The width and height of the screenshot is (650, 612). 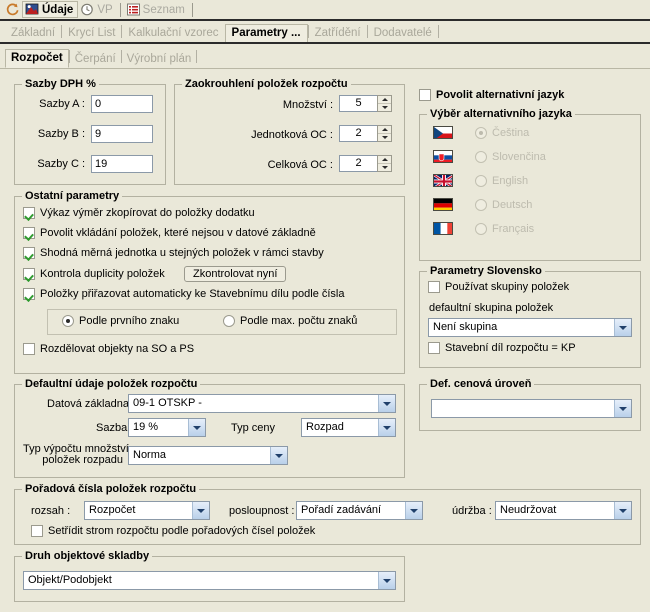 I want to click on alt-language-option-slovencina: Slovenčina, so click(x=489, y=156).